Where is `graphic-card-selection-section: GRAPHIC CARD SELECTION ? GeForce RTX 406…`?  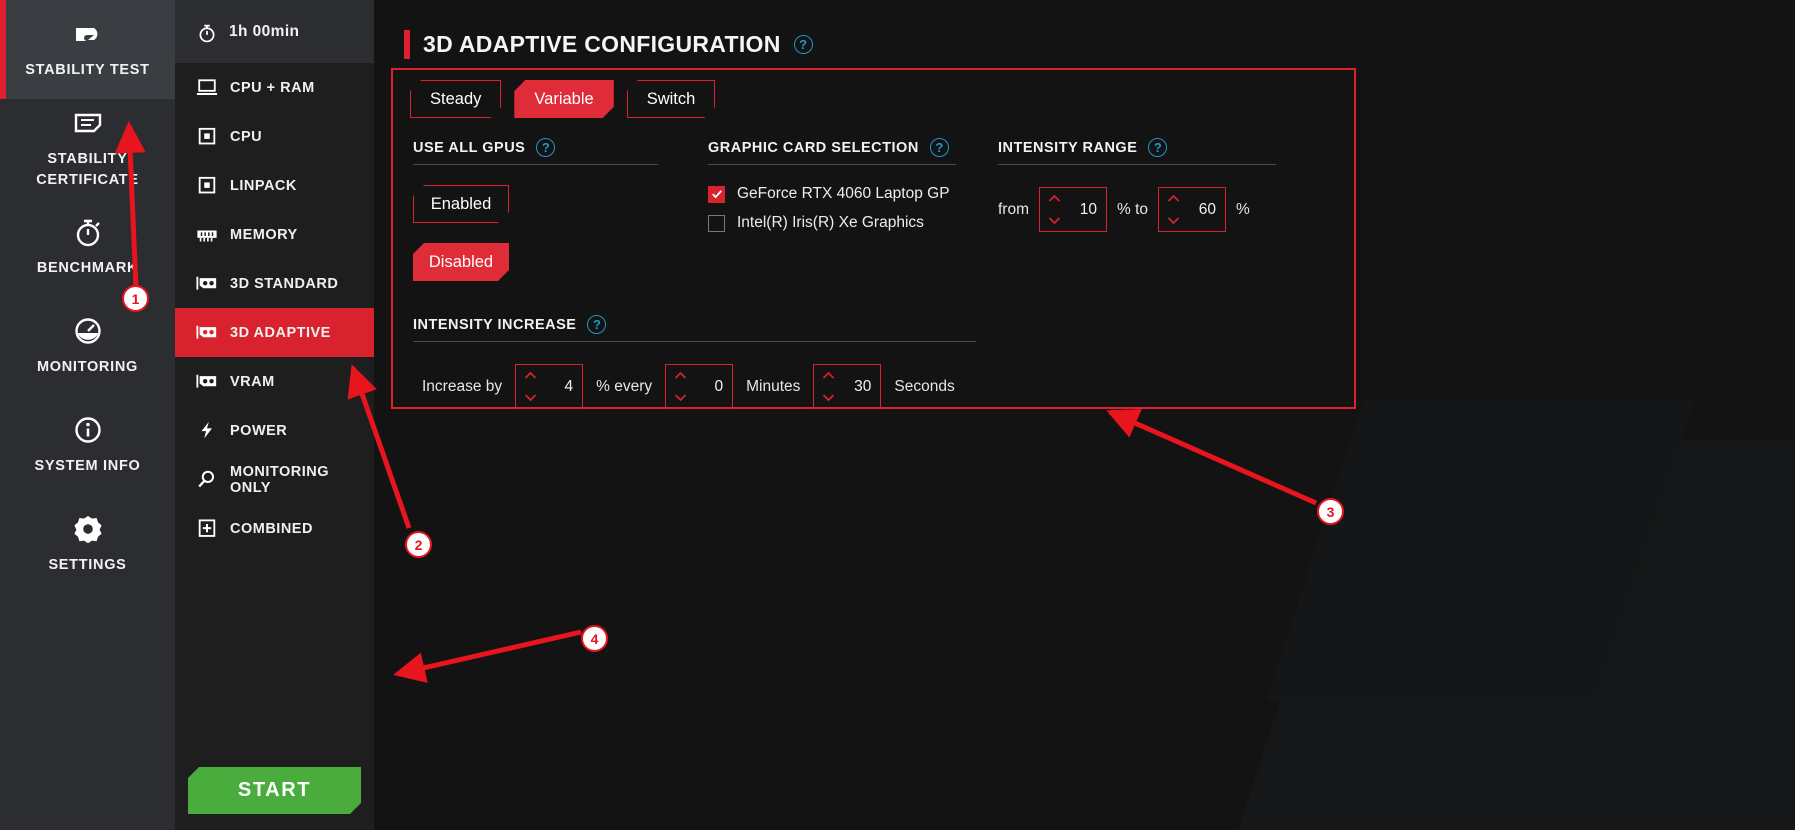 graphic-card-selection-section: GRAPHIC CARD SELECTION ? GeForce RTX 406… is located at coordinates (832, 185).